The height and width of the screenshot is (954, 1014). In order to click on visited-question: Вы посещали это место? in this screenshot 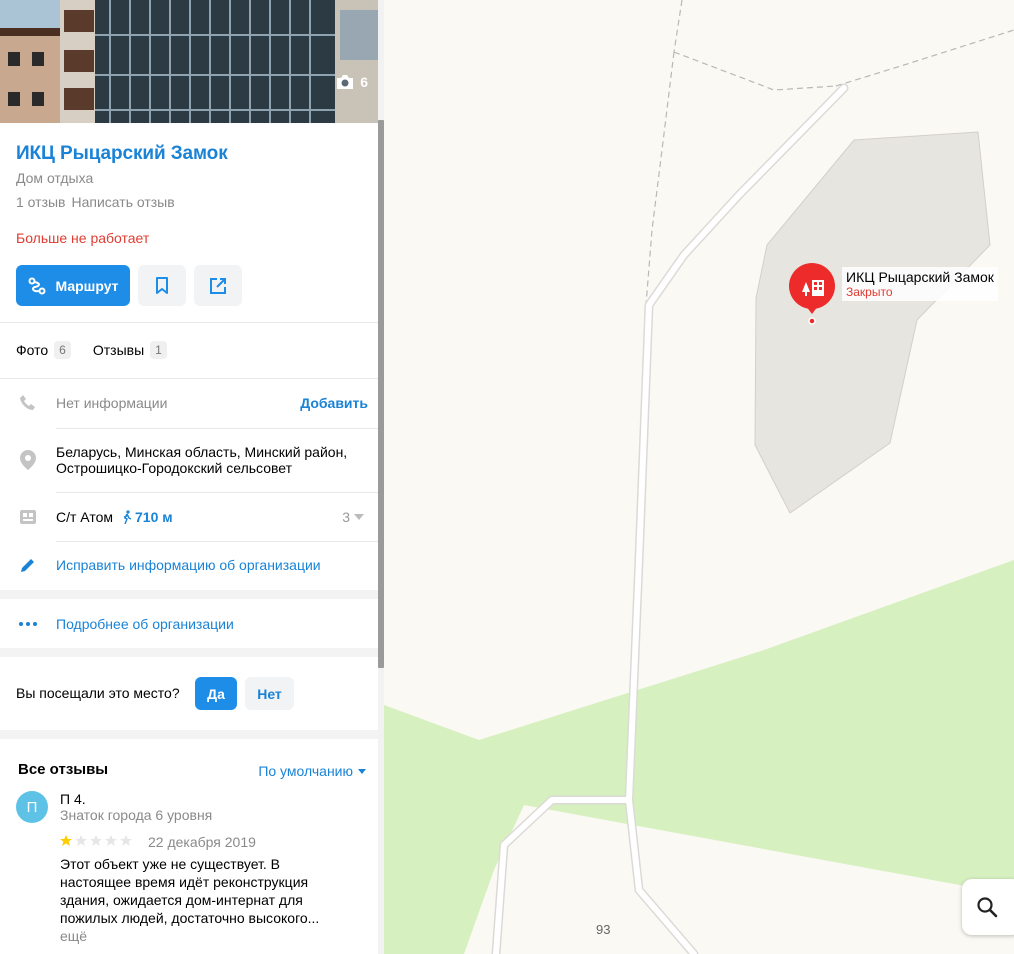, I will do `click(98, 693)`.